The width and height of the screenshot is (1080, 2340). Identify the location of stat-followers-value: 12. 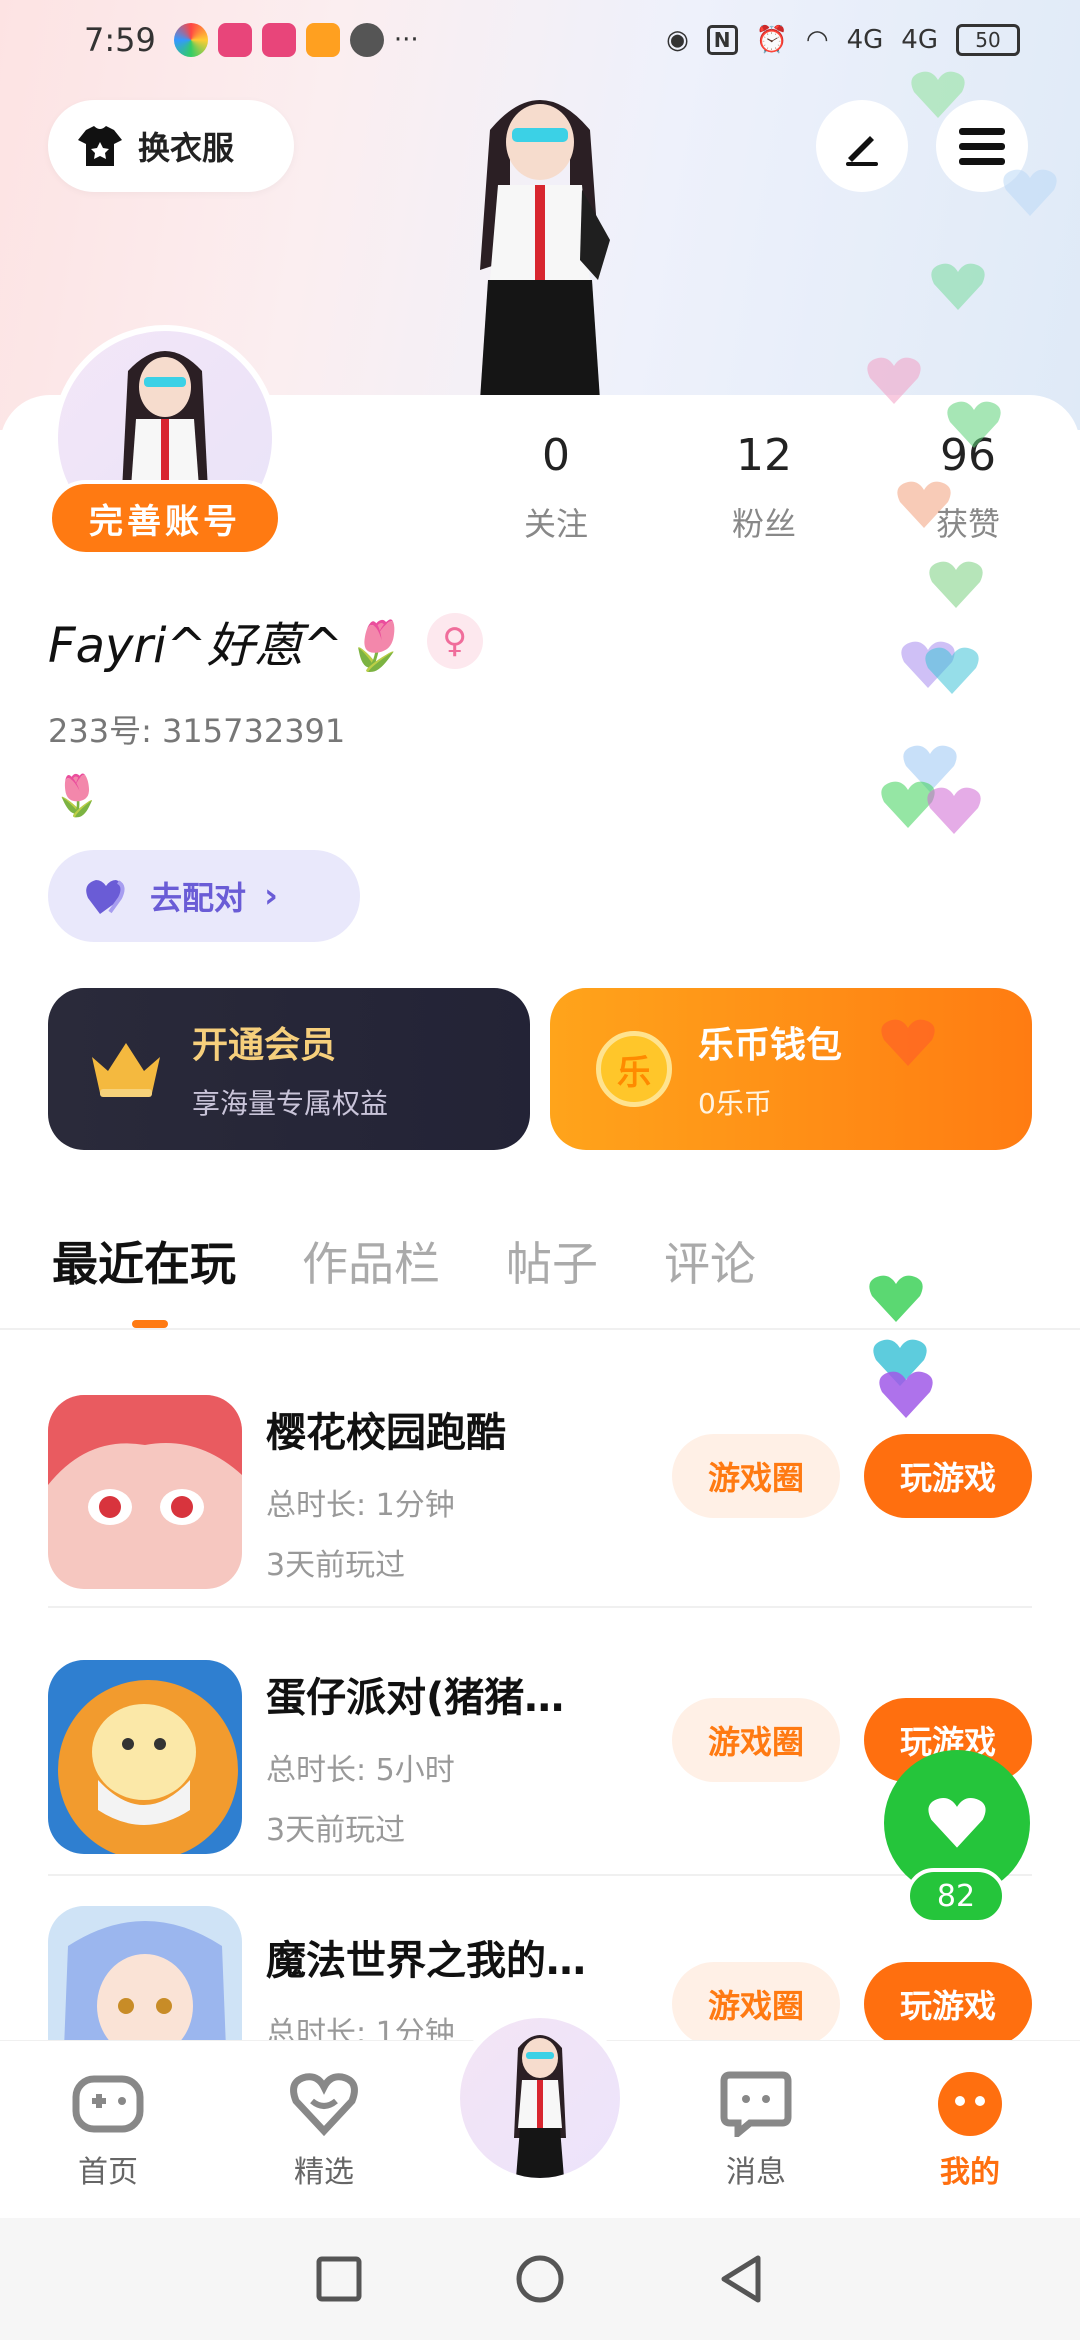
(764, 455).